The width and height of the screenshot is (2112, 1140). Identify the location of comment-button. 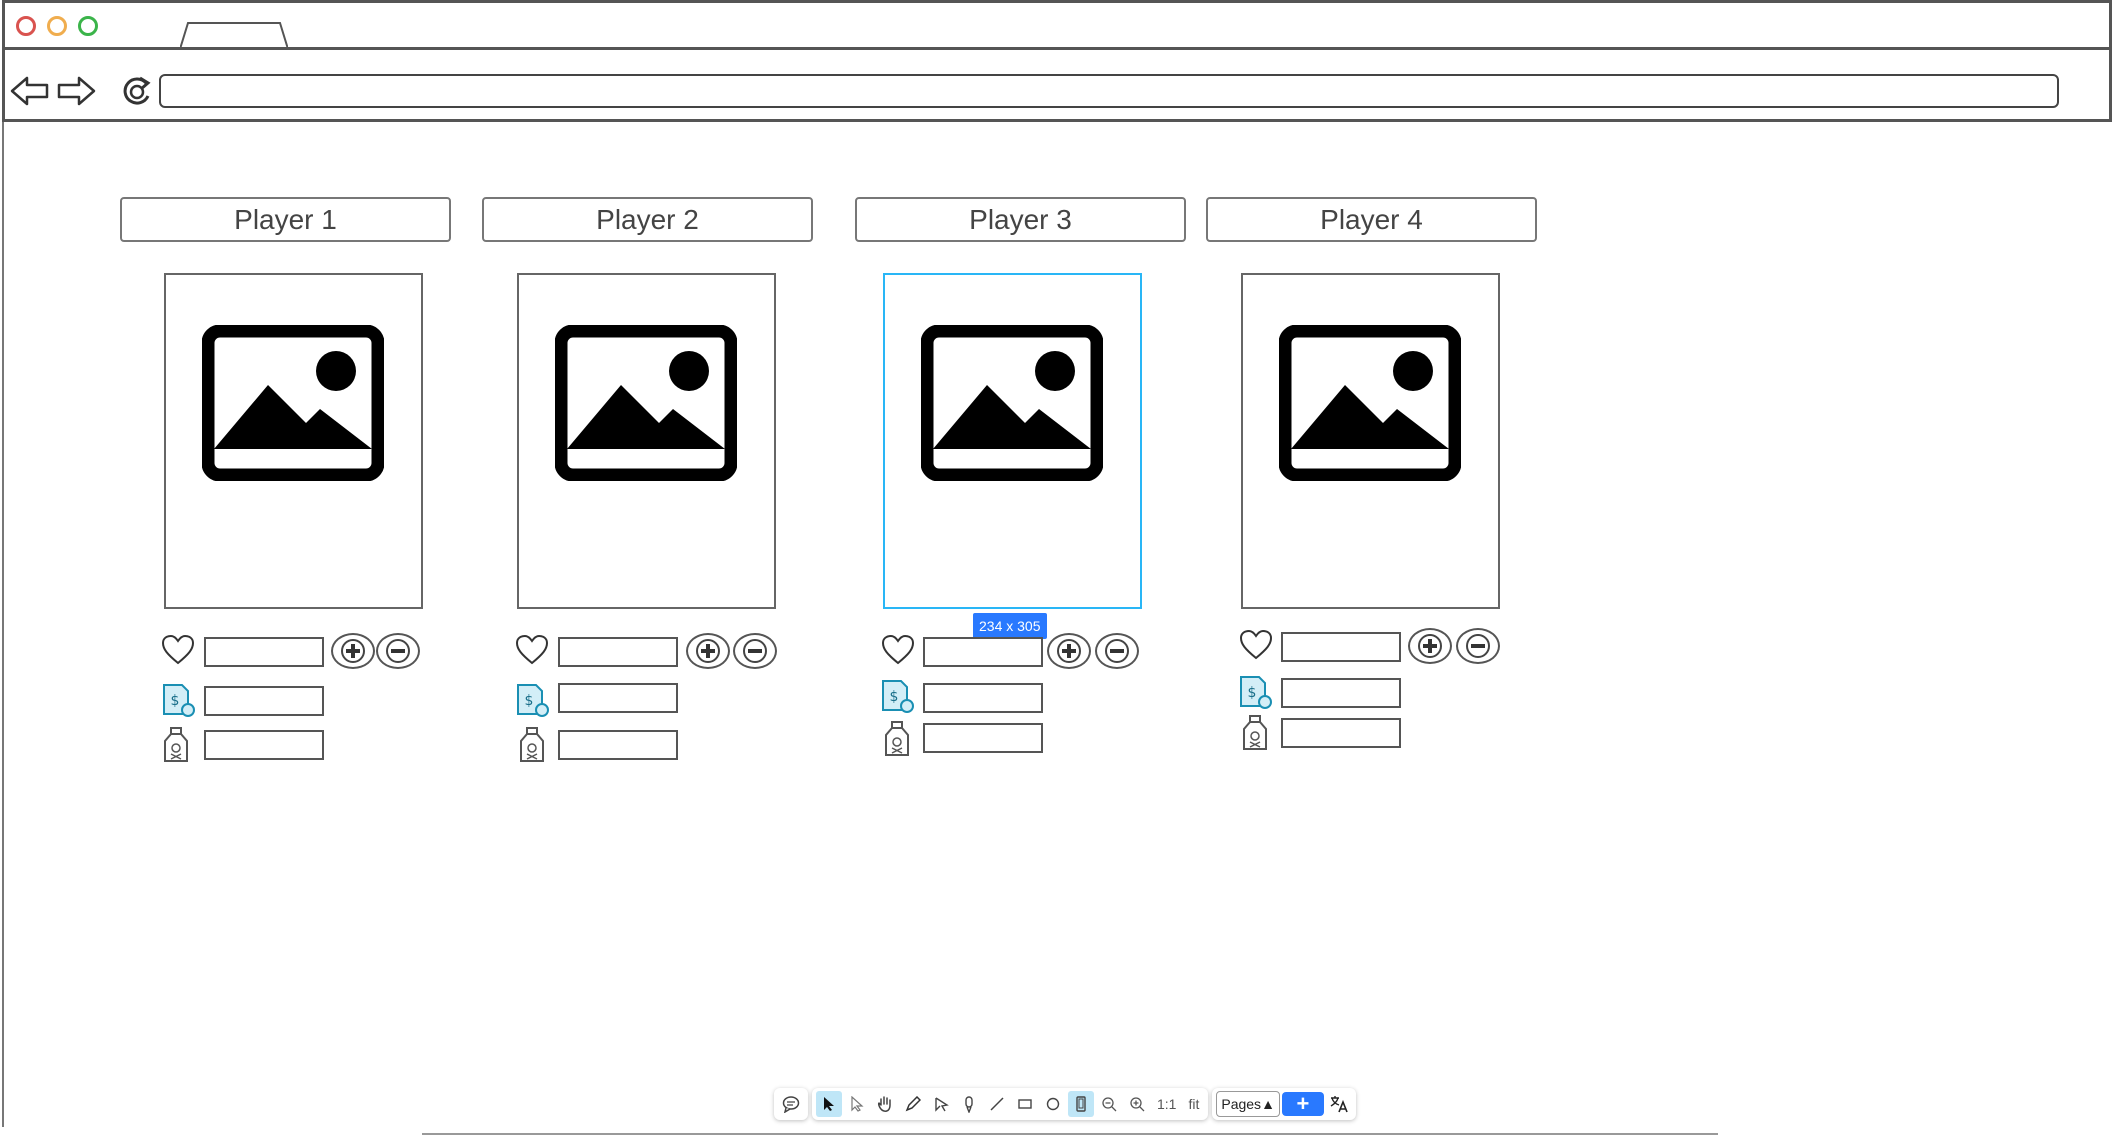
(791, 1104).